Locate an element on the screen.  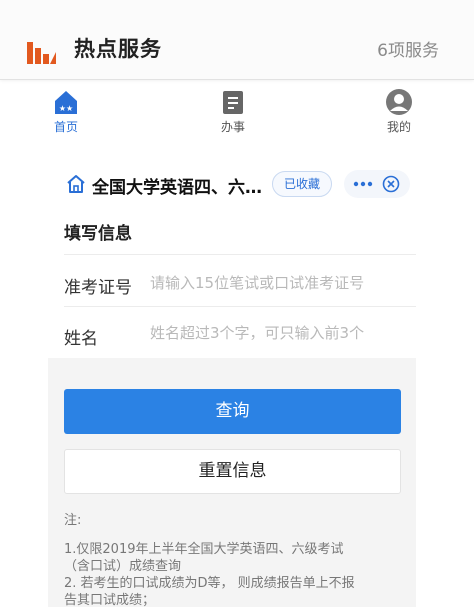
tab-work-label: 办事 is located at coordinates (232, 127).